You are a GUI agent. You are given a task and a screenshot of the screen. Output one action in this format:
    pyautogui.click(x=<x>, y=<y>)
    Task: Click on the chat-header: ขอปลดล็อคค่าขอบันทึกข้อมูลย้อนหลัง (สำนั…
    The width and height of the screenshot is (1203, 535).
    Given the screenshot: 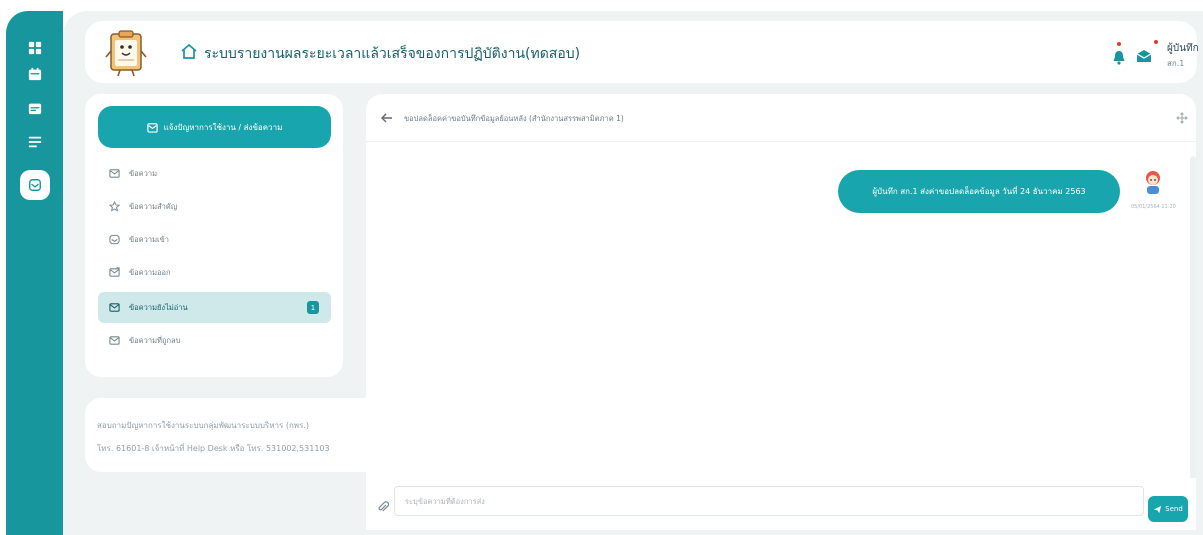 What is the action you would take?
    pyautogui.click(x=781, y=118)
    